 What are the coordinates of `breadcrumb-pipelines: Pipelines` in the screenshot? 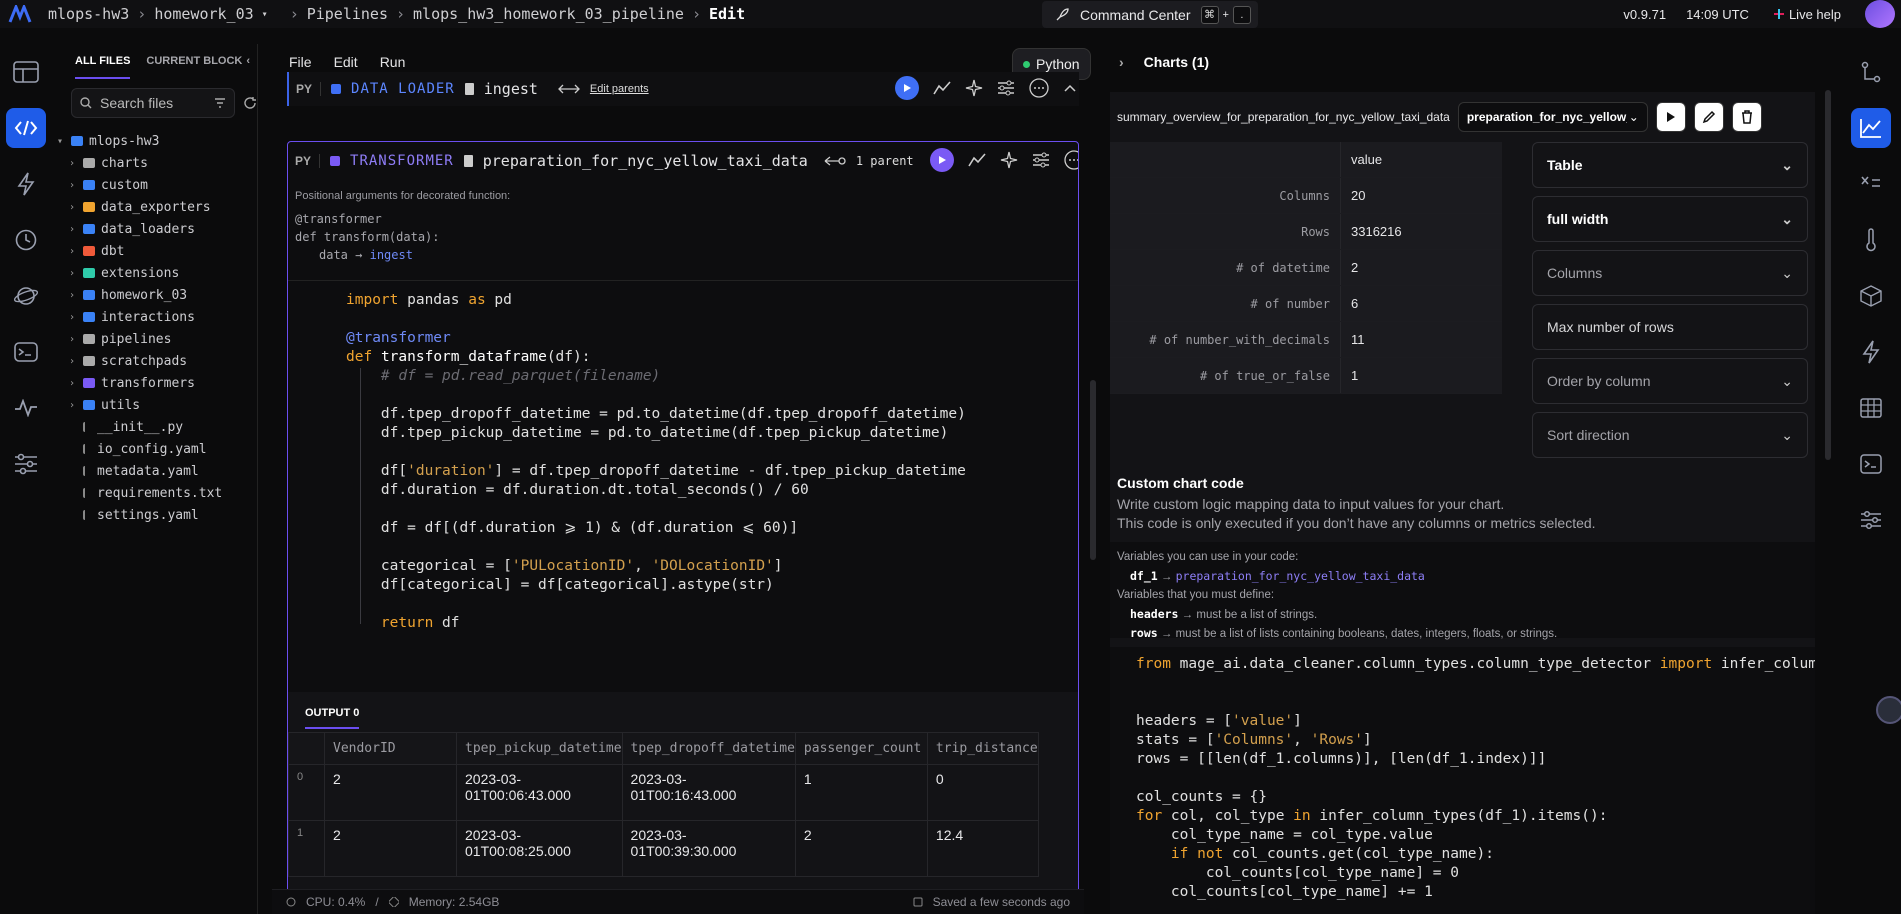 It's located at (347, 14).